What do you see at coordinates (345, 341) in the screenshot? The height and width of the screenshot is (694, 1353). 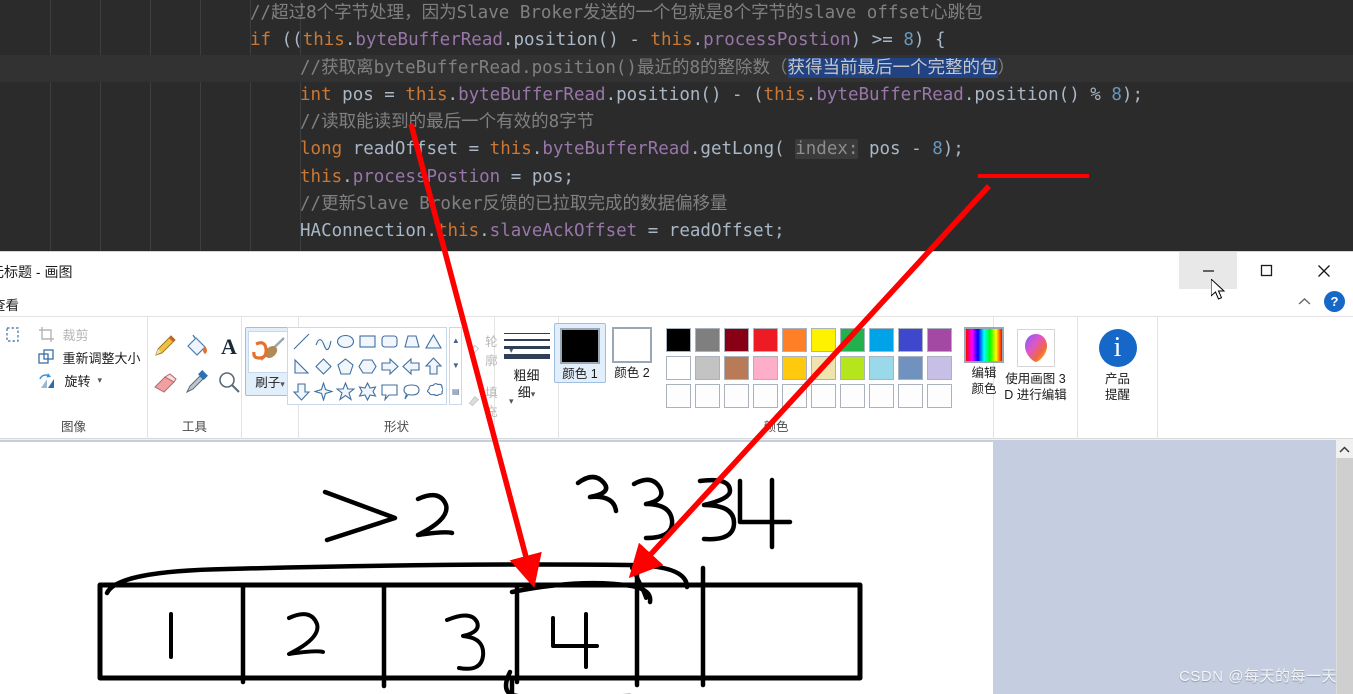 I see `oval-shape` at bounding box center [345, 341].